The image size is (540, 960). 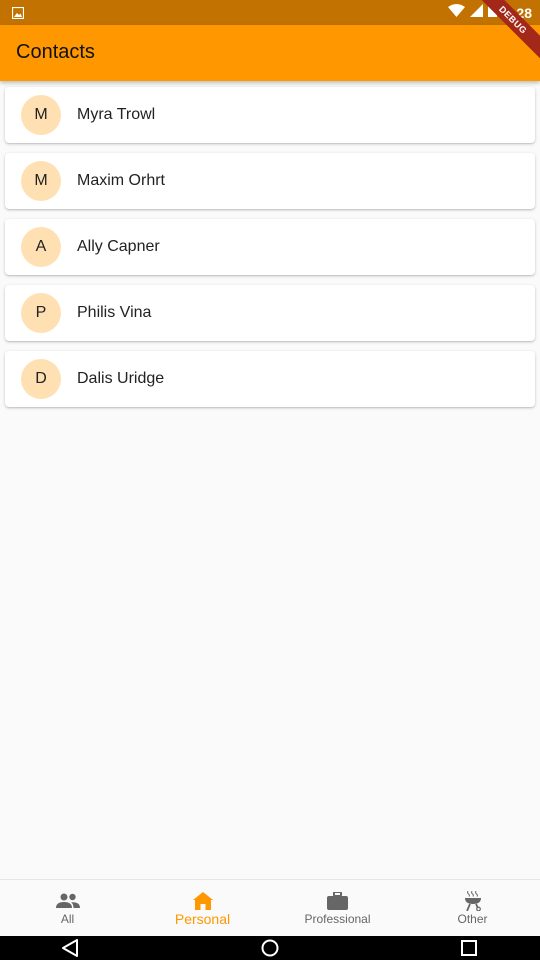 What do you see at coordinates (456, 13) in the screenshot?
I see `wifi-icon` at bounding box center [456, 13].